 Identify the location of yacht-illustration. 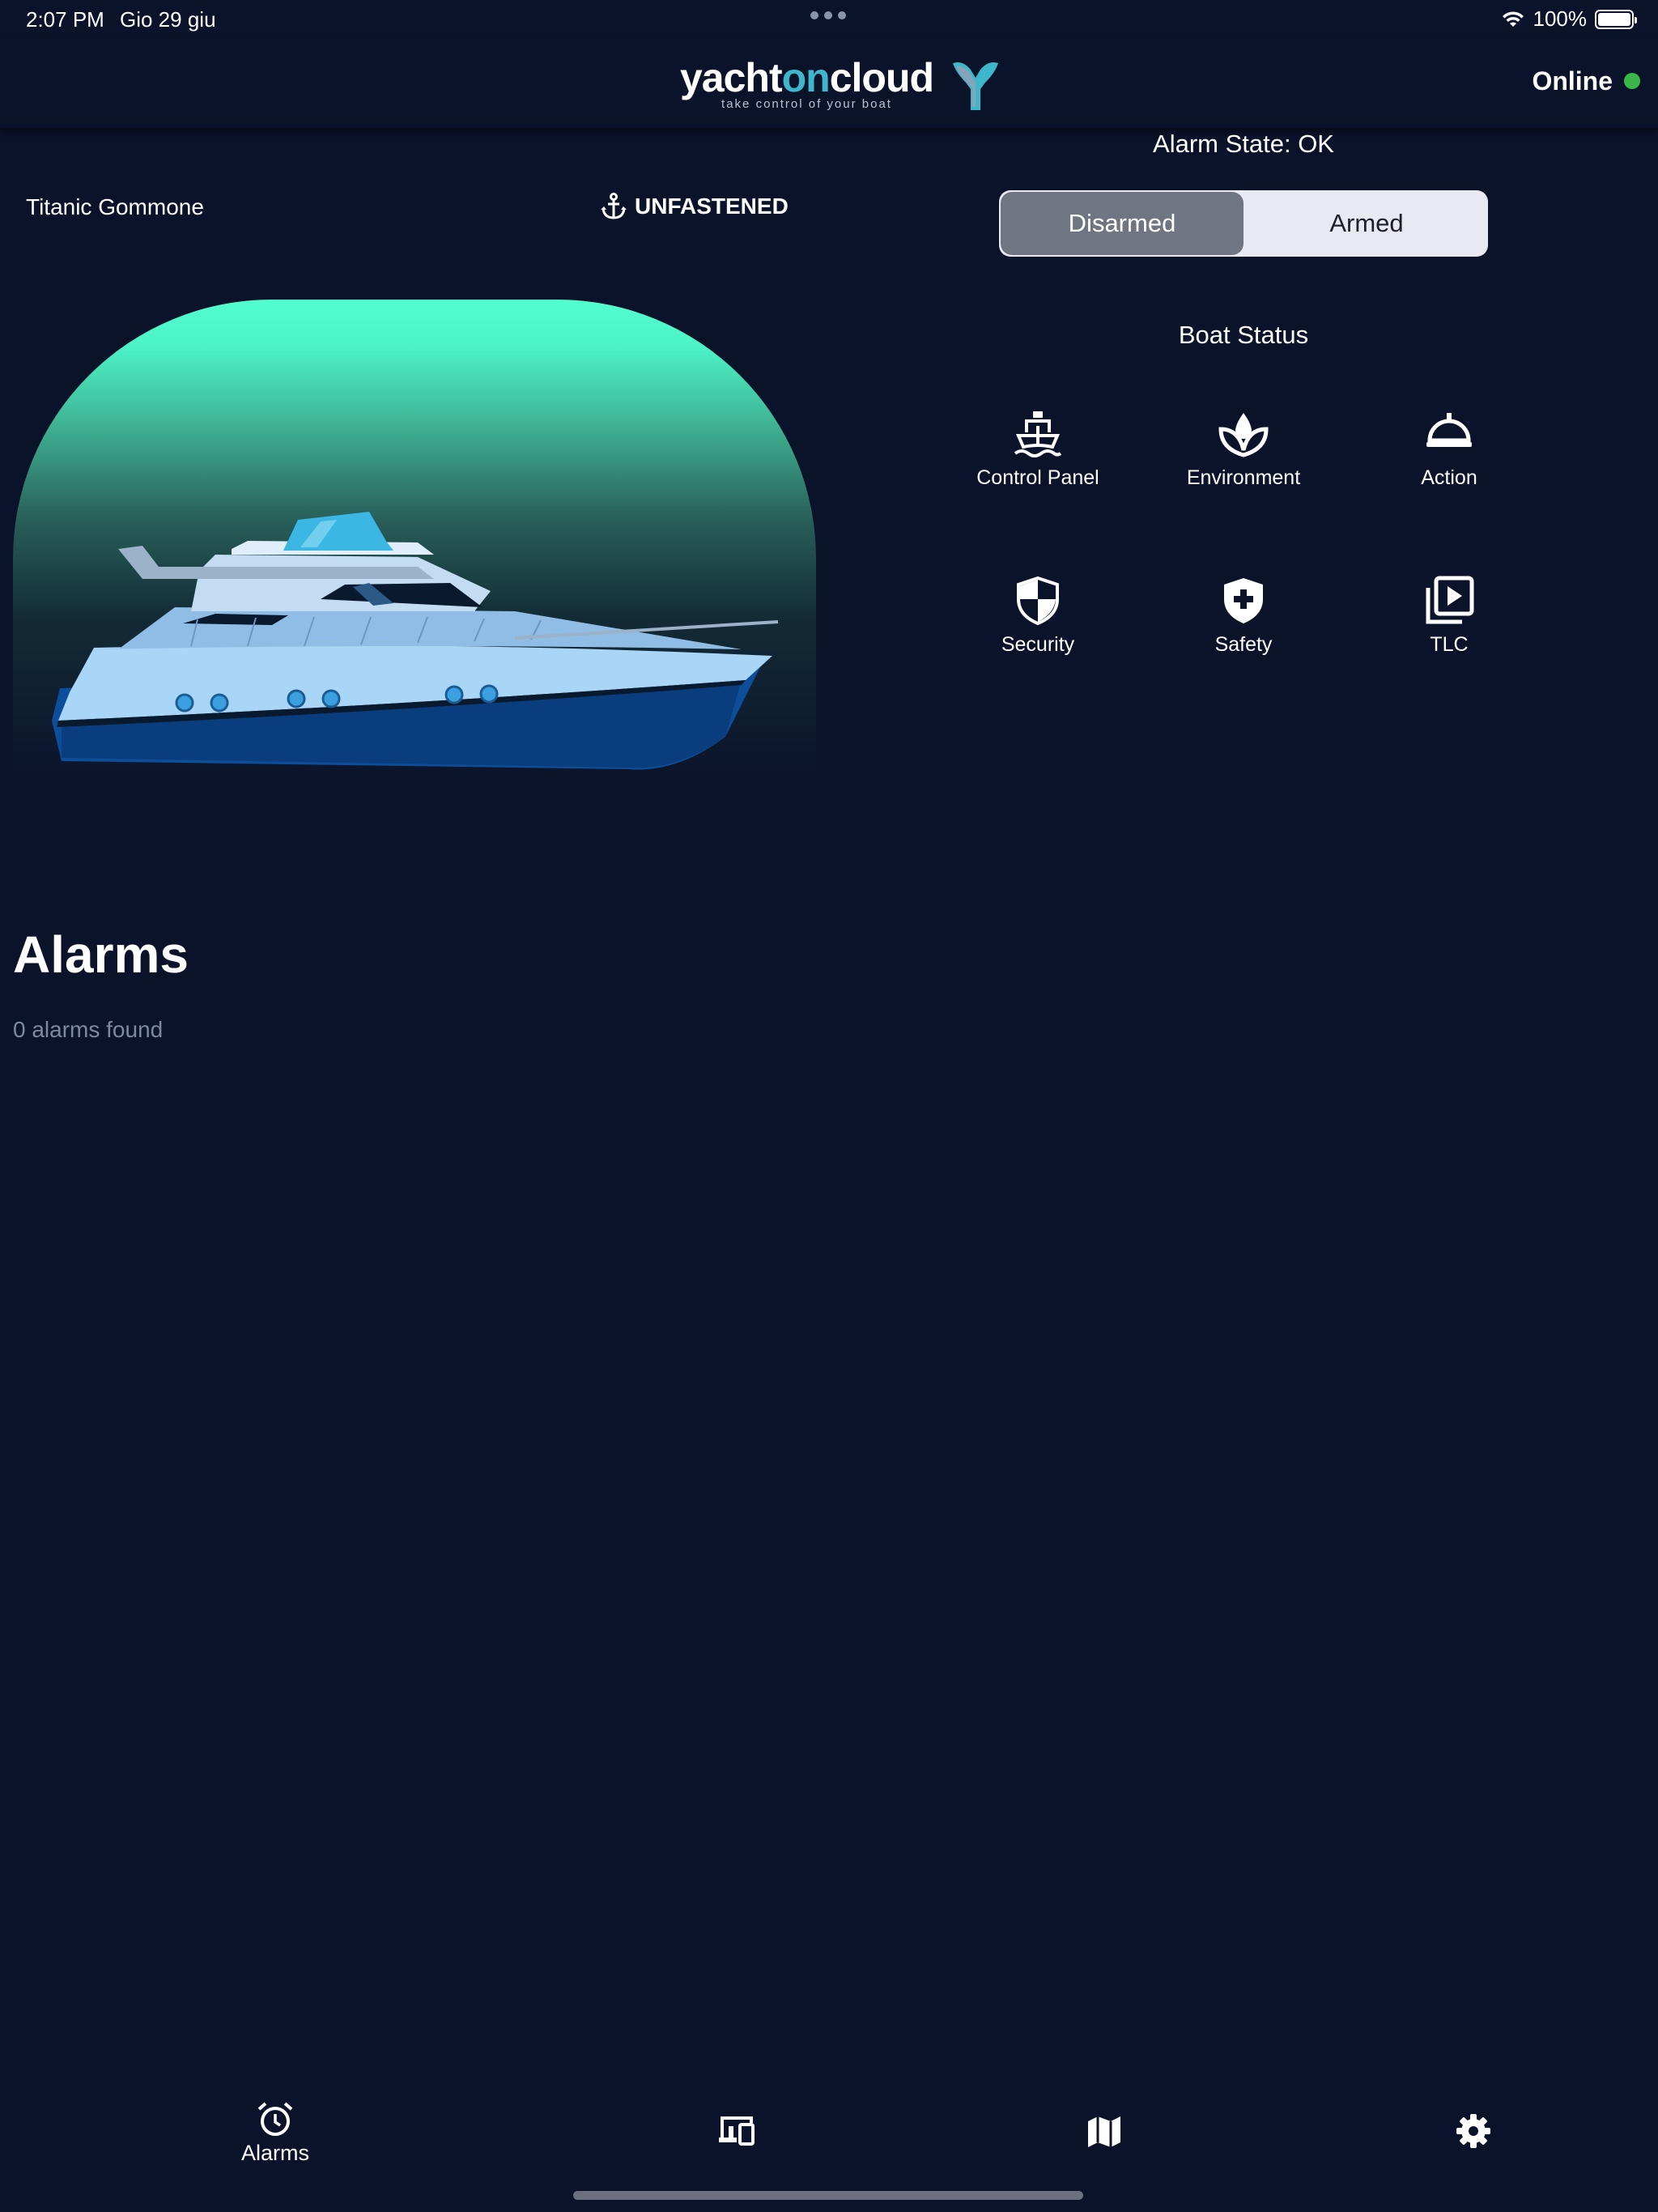
(415, 641).